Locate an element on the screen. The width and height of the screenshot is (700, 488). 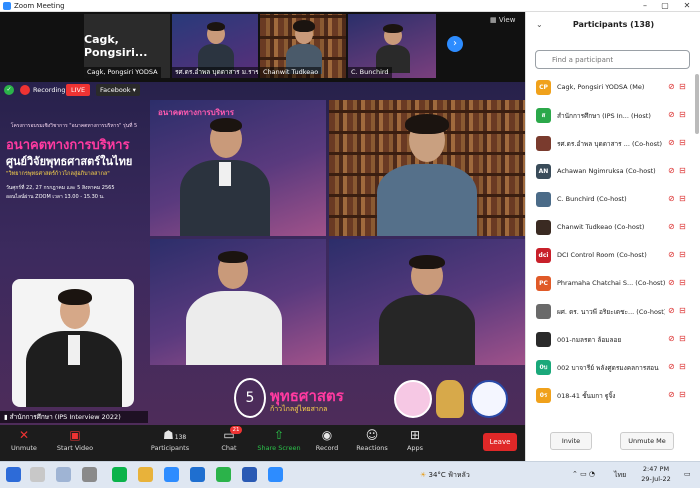
participant-row: ส สำนักการศึกษา (IPS In... (Host) ⊘ ⊟ is located at coordinates (611, 115).